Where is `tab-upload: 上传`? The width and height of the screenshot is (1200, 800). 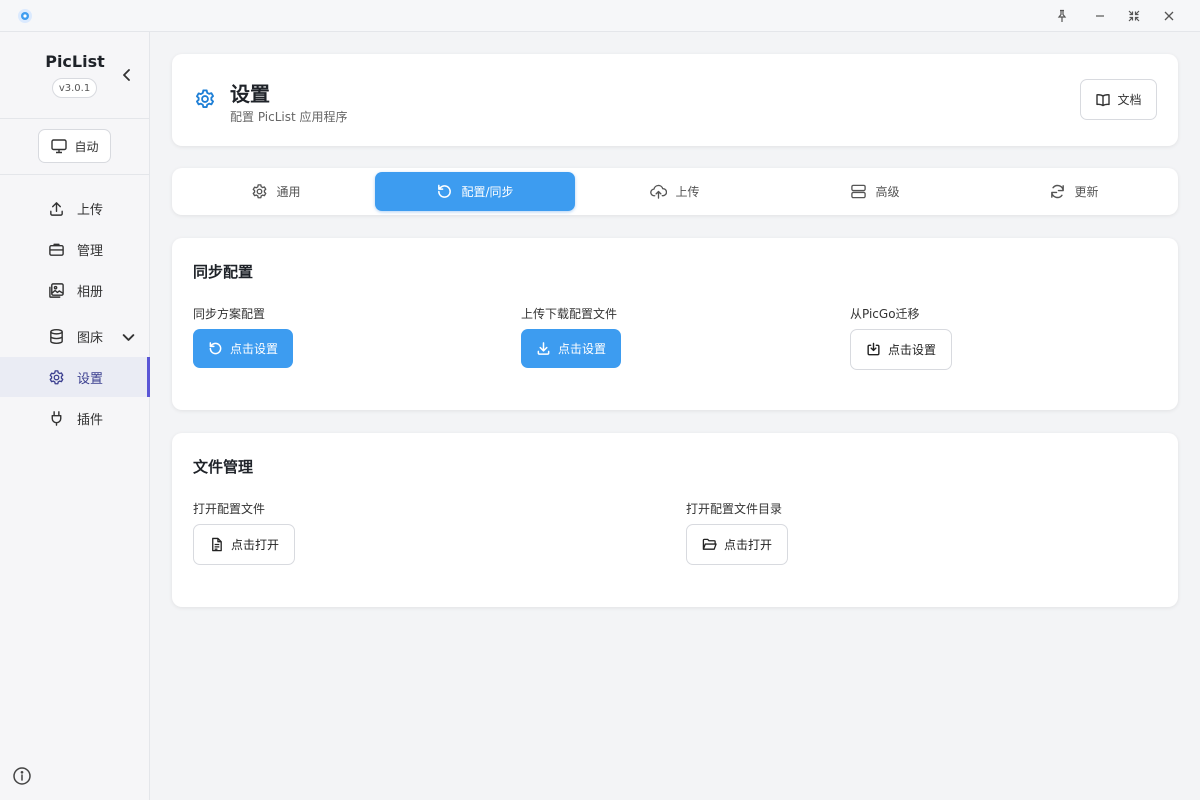 tab-upload: 上传 is located at coordinates (675, 191).